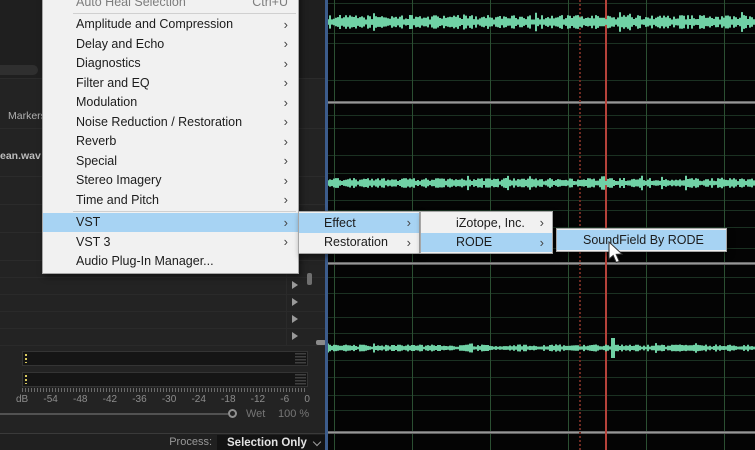 This screenshot has width=755, height=450. I want to click on menu-item-label: Time and Pitch, so click(117, 199).